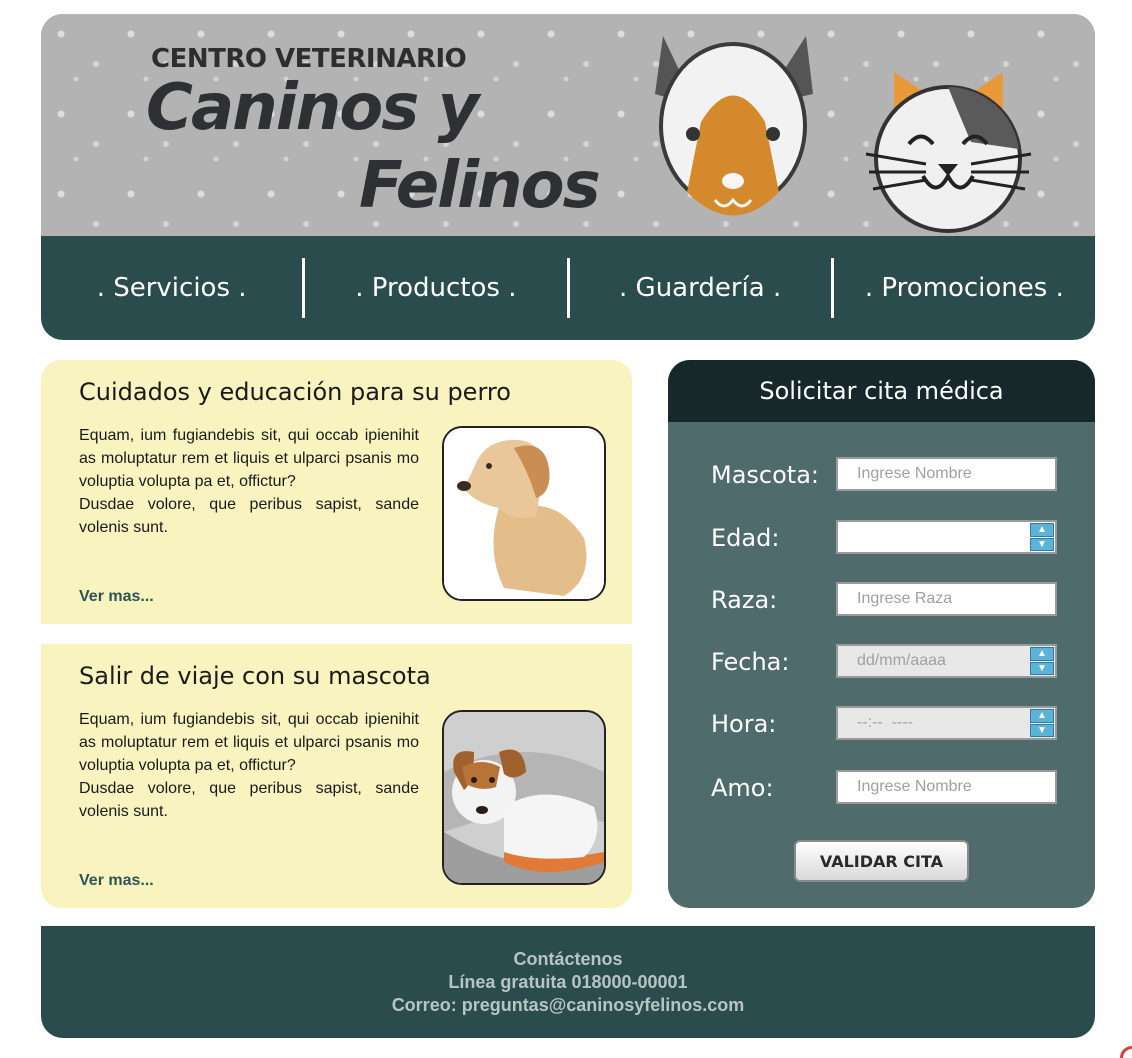  I want to click on date-placeholder: dd/mm/aaaa, so click(901, 660).